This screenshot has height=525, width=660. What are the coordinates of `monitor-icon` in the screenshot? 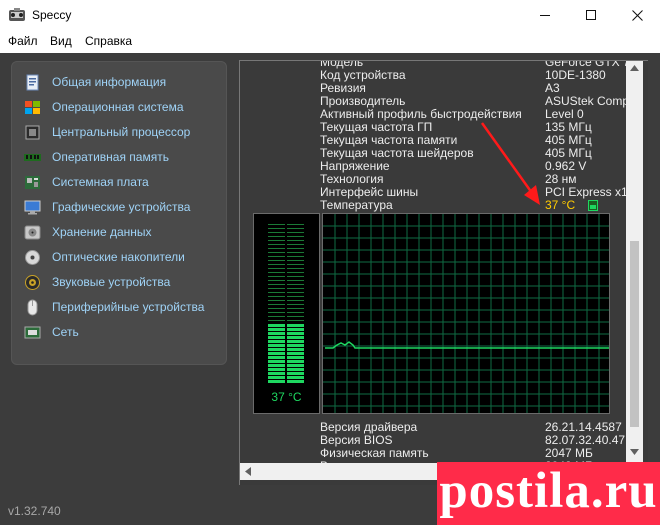 It's located at (32, 207).